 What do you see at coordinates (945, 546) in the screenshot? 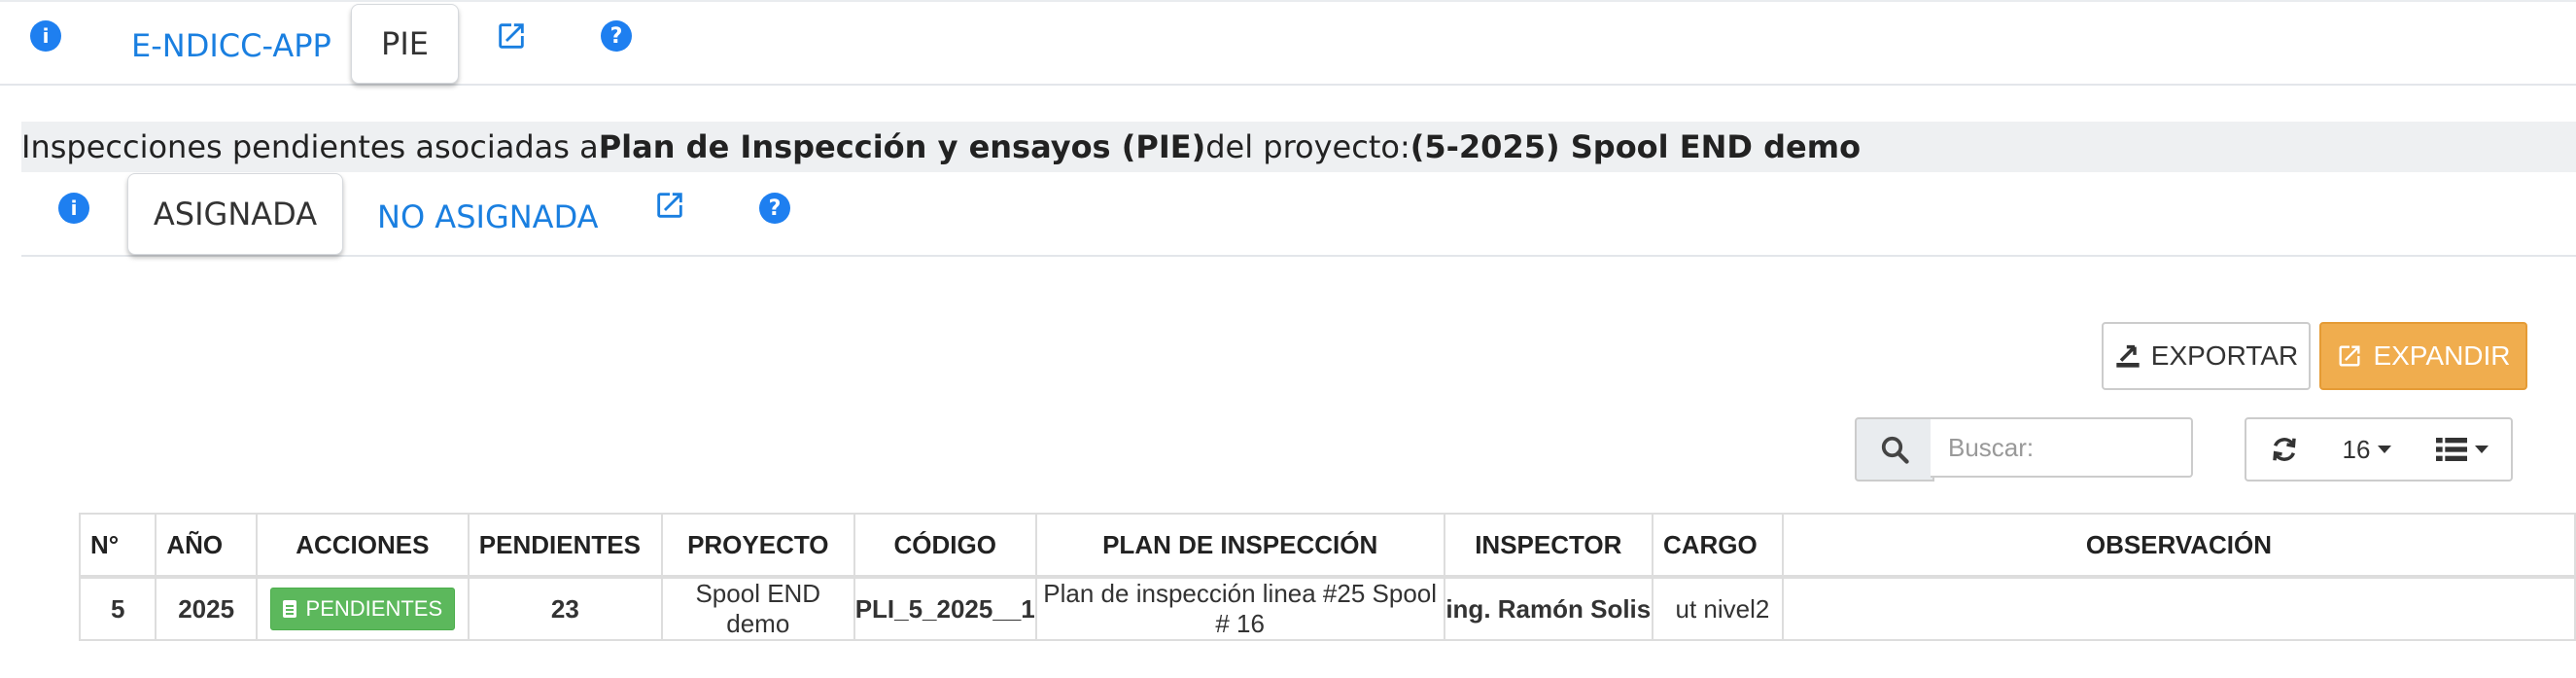
I see `col-header: CÓDIGO` at bounding box center [945, 546].